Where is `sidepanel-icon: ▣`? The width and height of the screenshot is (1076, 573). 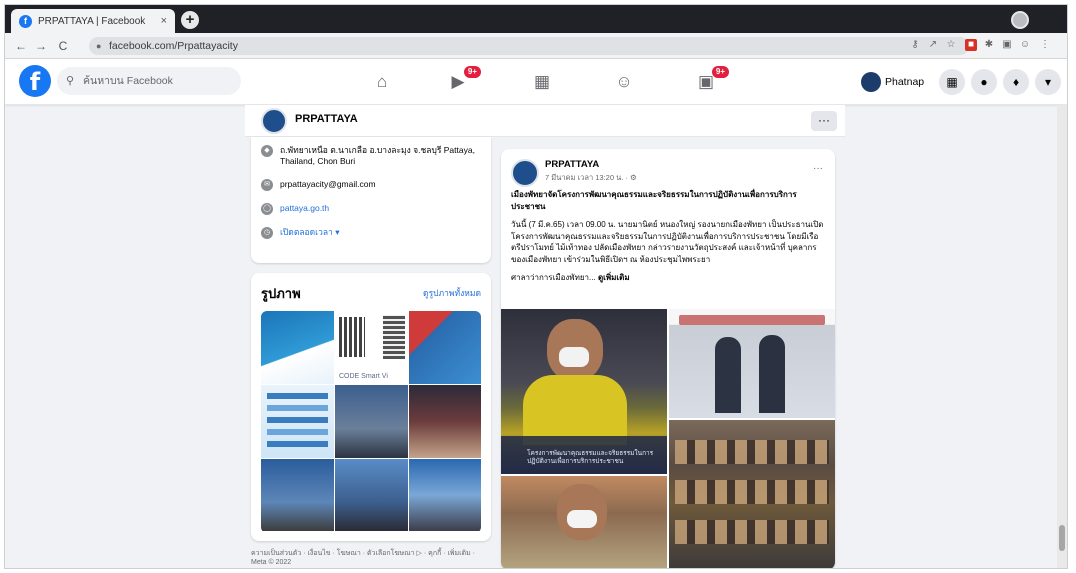 sidepanel-icon: ▣ is located at coordinates (1007, 45).